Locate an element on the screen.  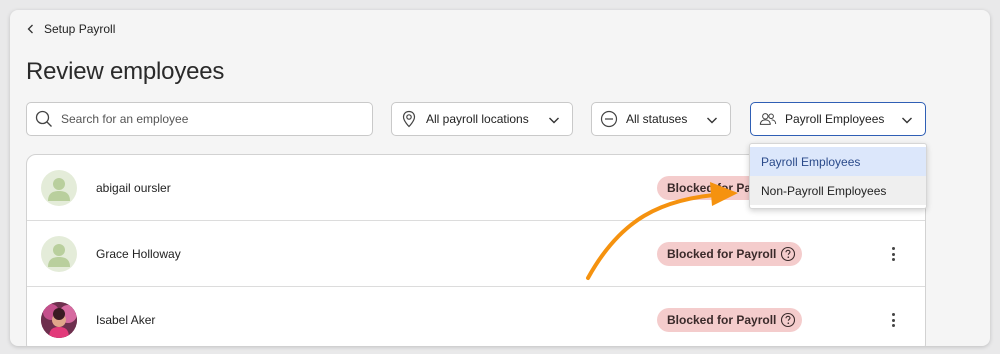
location-filter: All payroll locations is located at coordinates (482, 119).